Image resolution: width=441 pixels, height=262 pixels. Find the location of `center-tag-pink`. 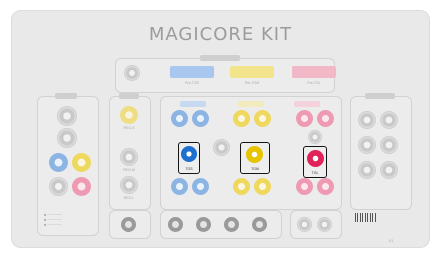

center-tag-pink is located at coordinates (307, 104).